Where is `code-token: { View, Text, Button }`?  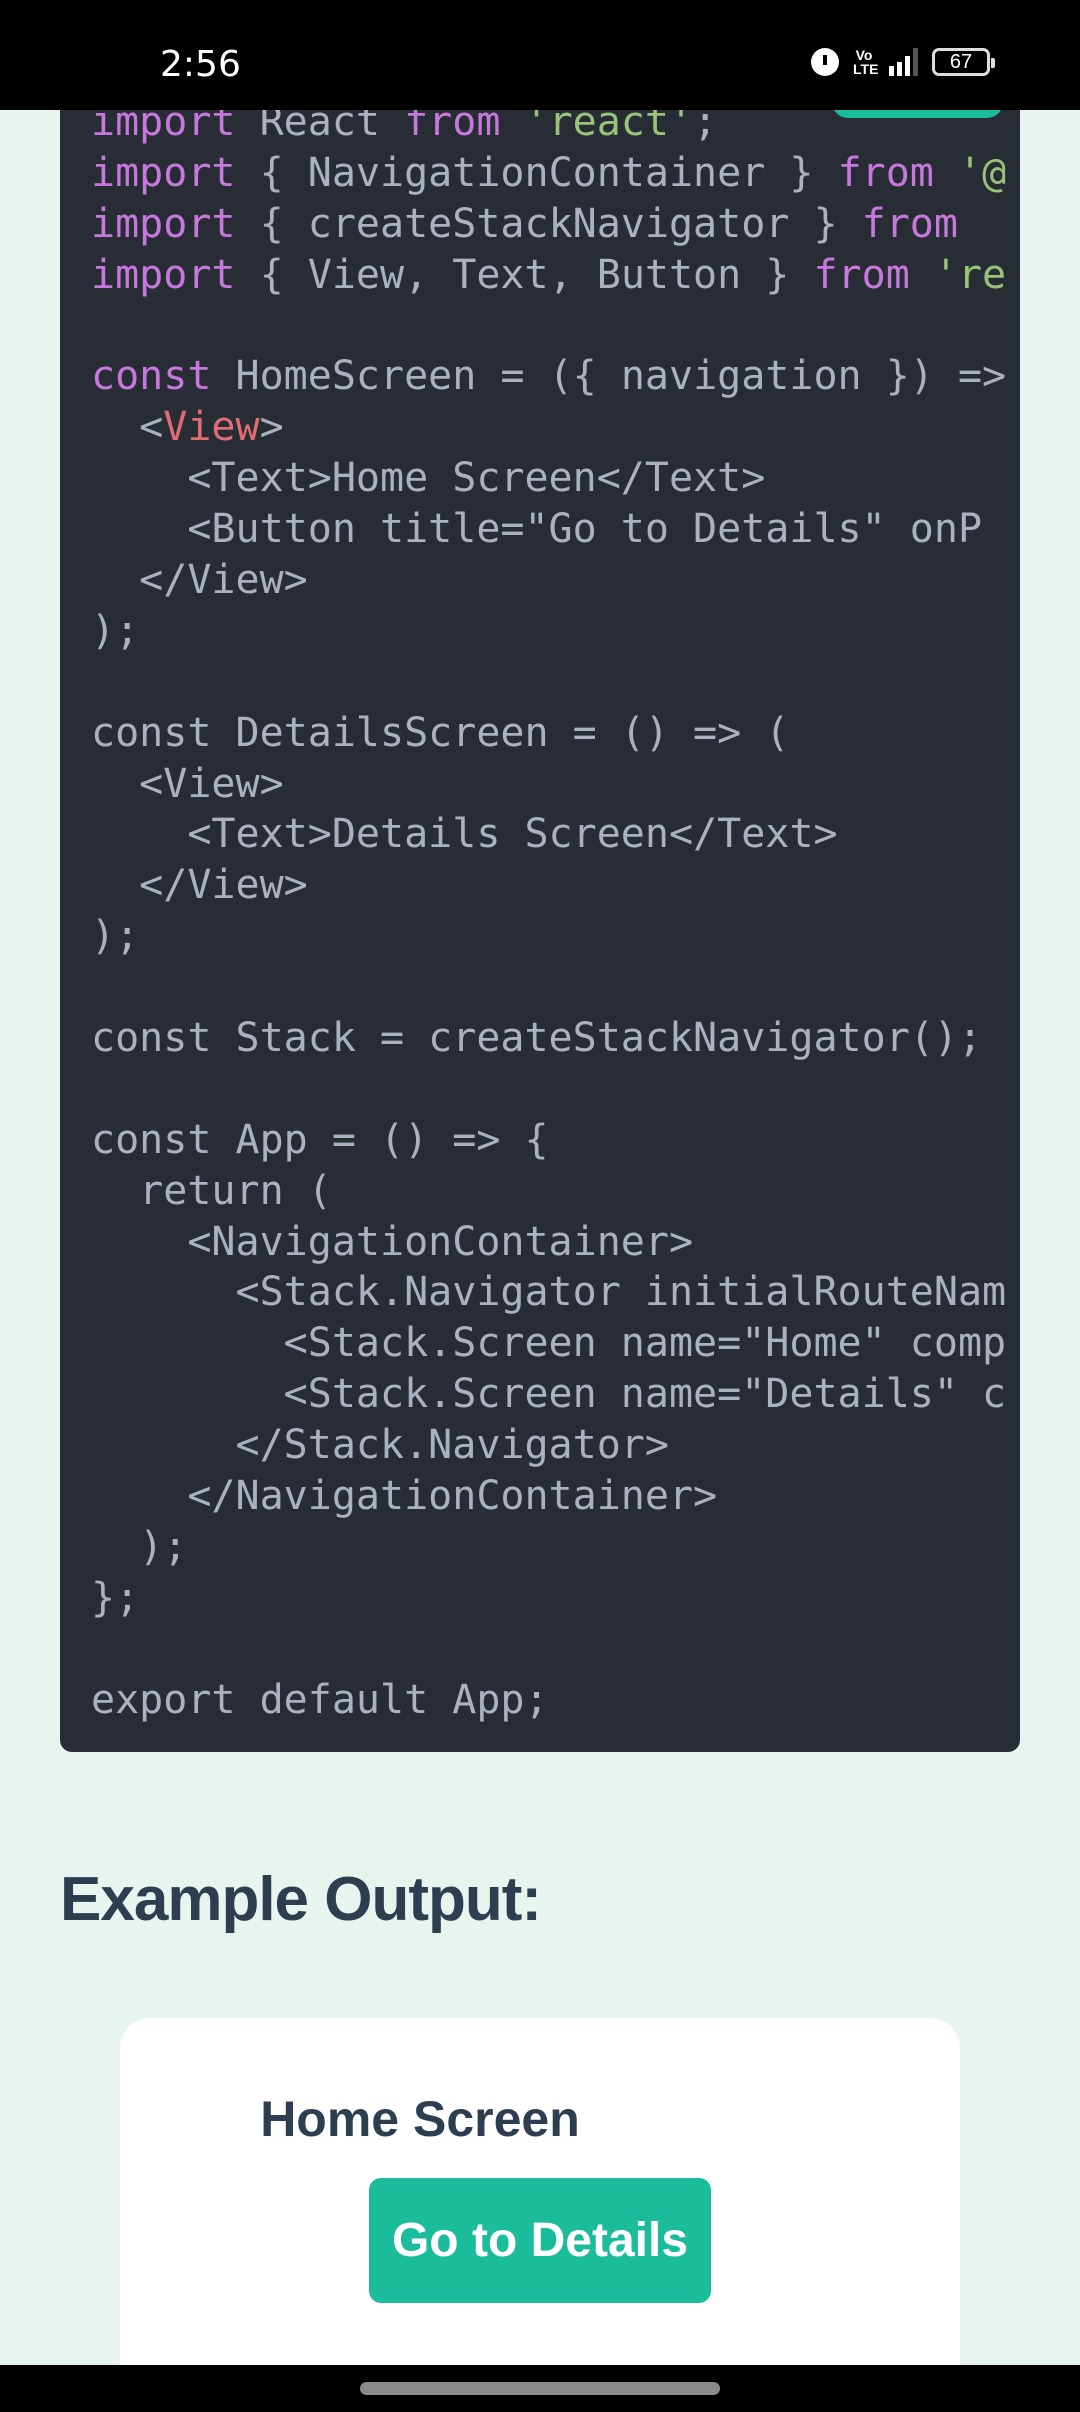
code-token: { View, Text, Button } is located at coordinates (524, 274).